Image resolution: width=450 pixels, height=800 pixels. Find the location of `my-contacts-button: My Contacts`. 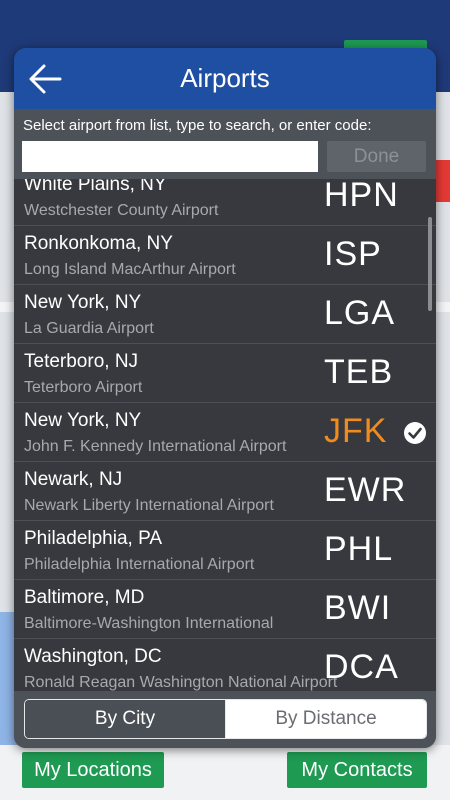

my-contacts-button: My Contacts is located at coordinates (357, 770).